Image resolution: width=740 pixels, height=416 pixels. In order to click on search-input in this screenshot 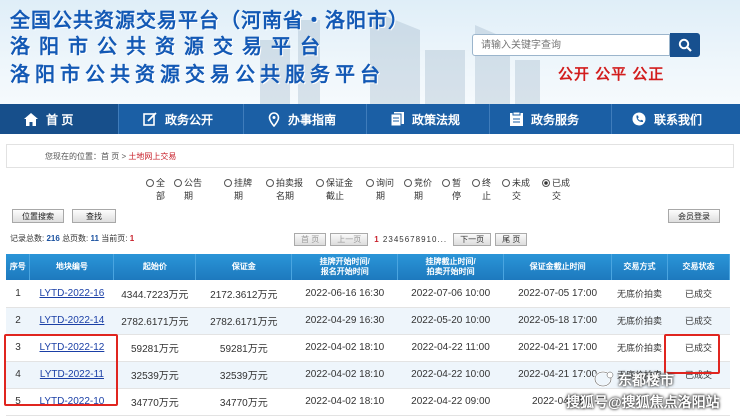, I will do `click(571, 45)`.